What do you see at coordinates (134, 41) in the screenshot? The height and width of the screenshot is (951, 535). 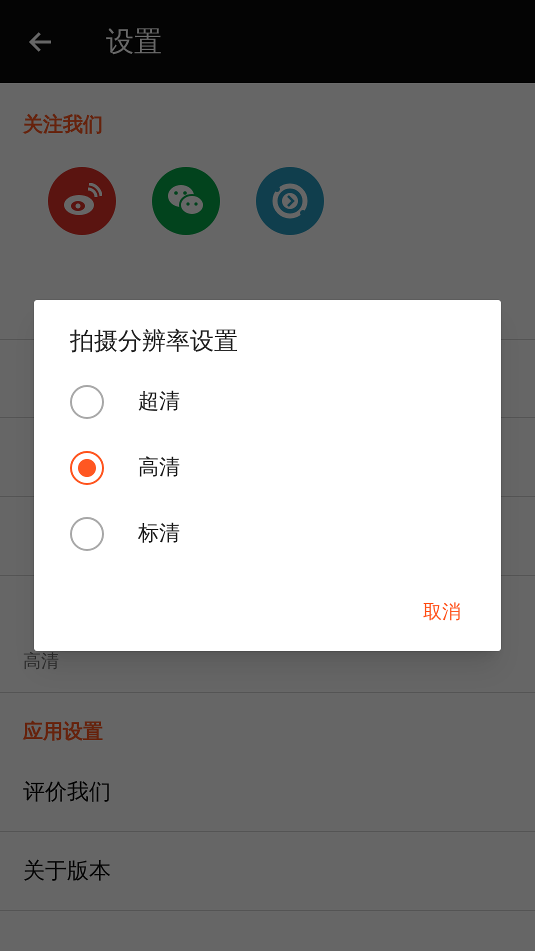 I see `app-bar-title: 设置` at bounding box center [134, 41].